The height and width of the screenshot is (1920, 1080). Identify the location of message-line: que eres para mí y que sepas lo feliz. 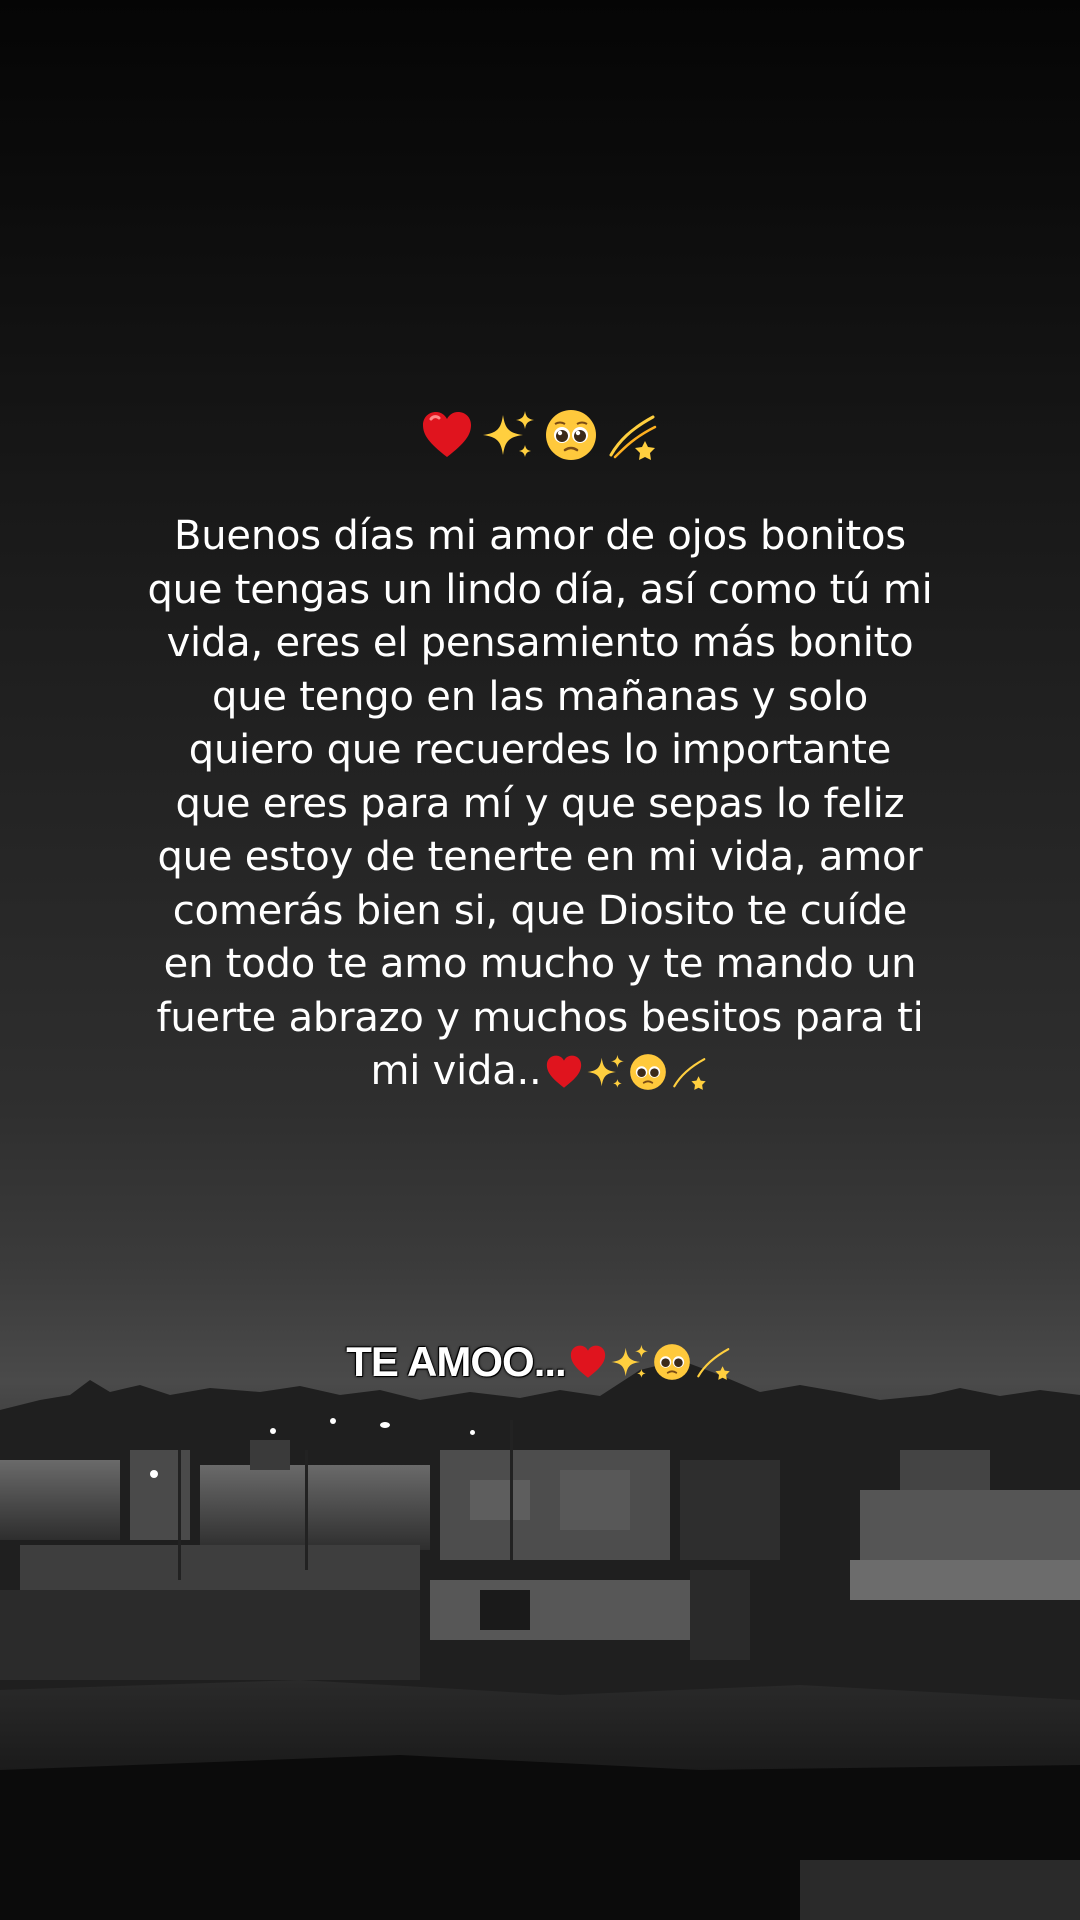
(540, 803).